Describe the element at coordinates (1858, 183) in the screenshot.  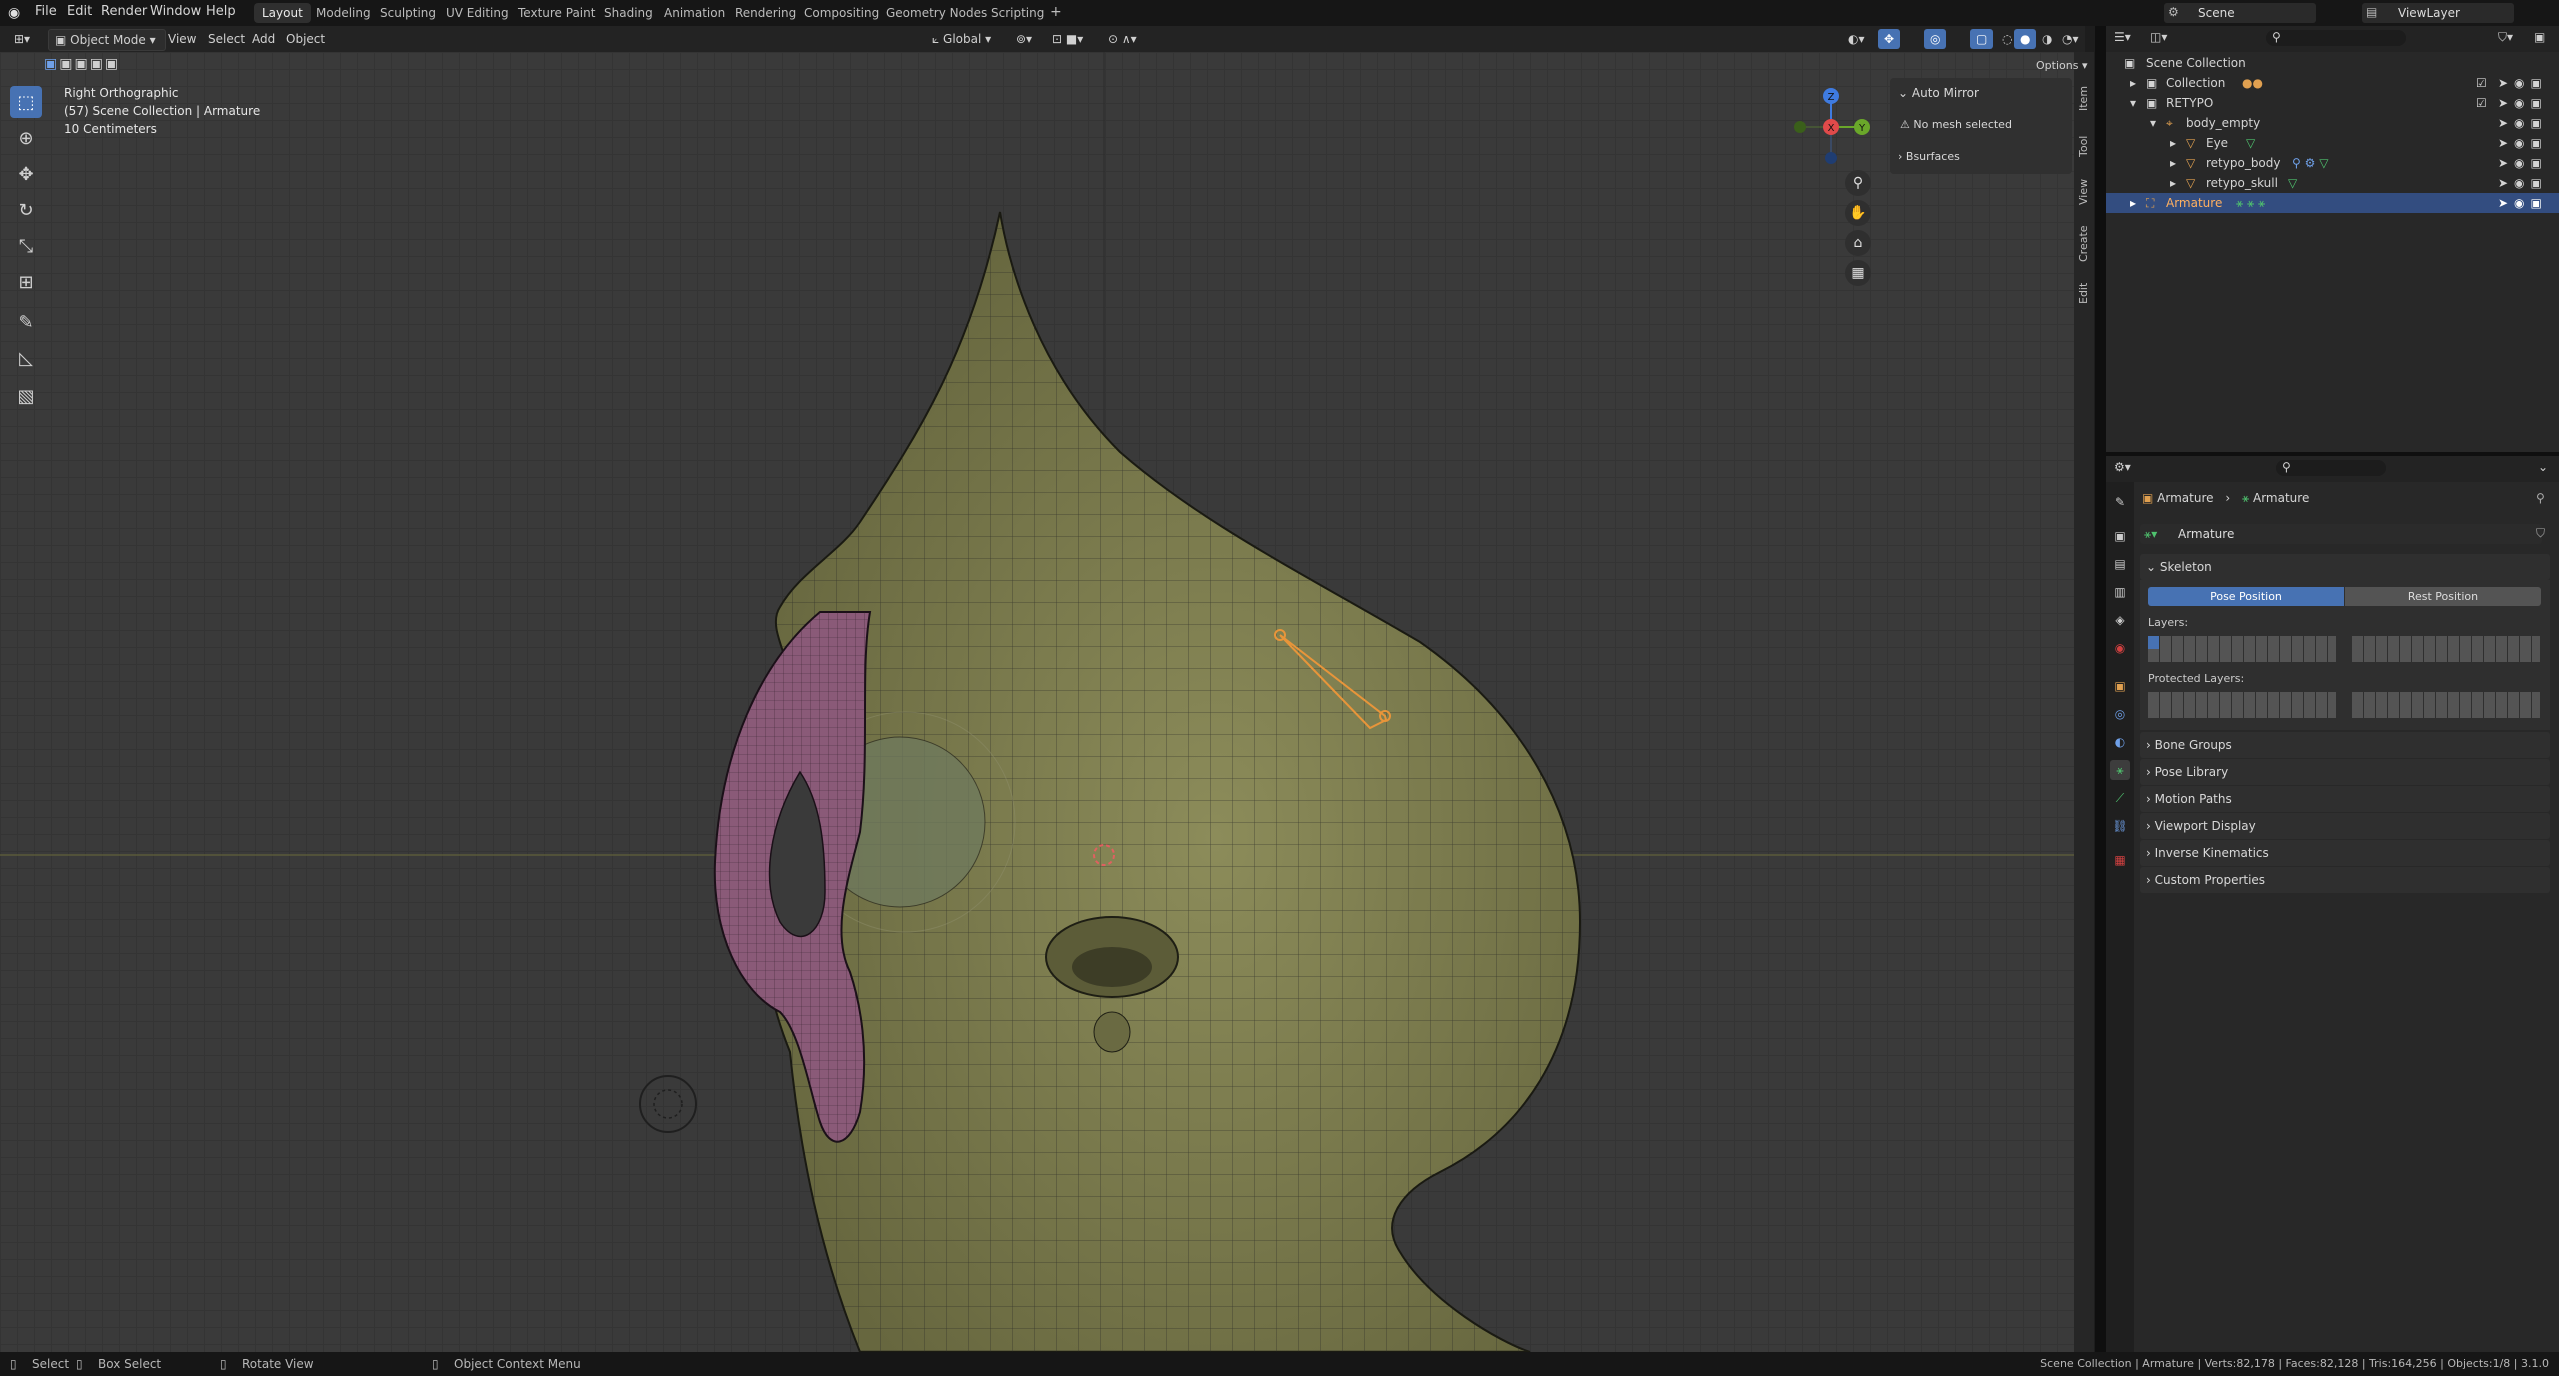
I see `zoom-icon: ⚲` at that location.